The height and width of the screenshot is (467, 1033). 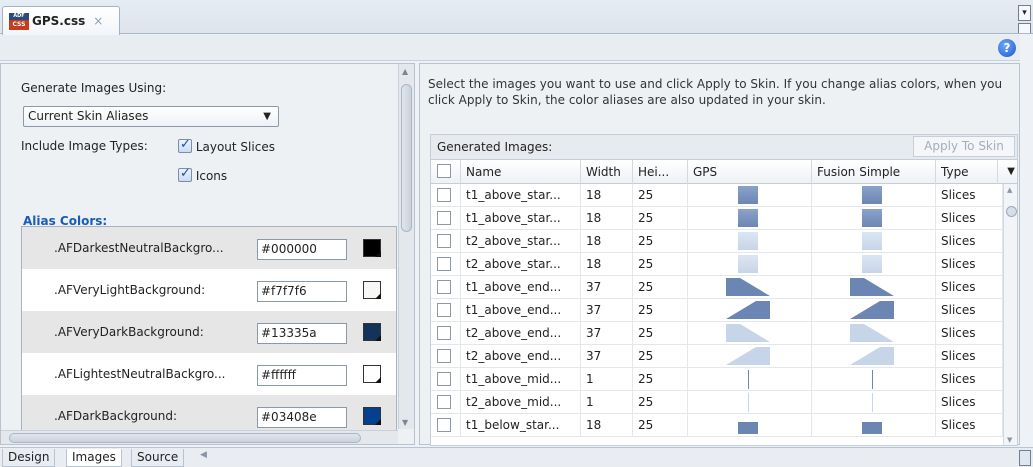 What do you see at coordinates (94, 458) in the screenshot?
I see `tab-images: Images` at bounding box center [94, 458].